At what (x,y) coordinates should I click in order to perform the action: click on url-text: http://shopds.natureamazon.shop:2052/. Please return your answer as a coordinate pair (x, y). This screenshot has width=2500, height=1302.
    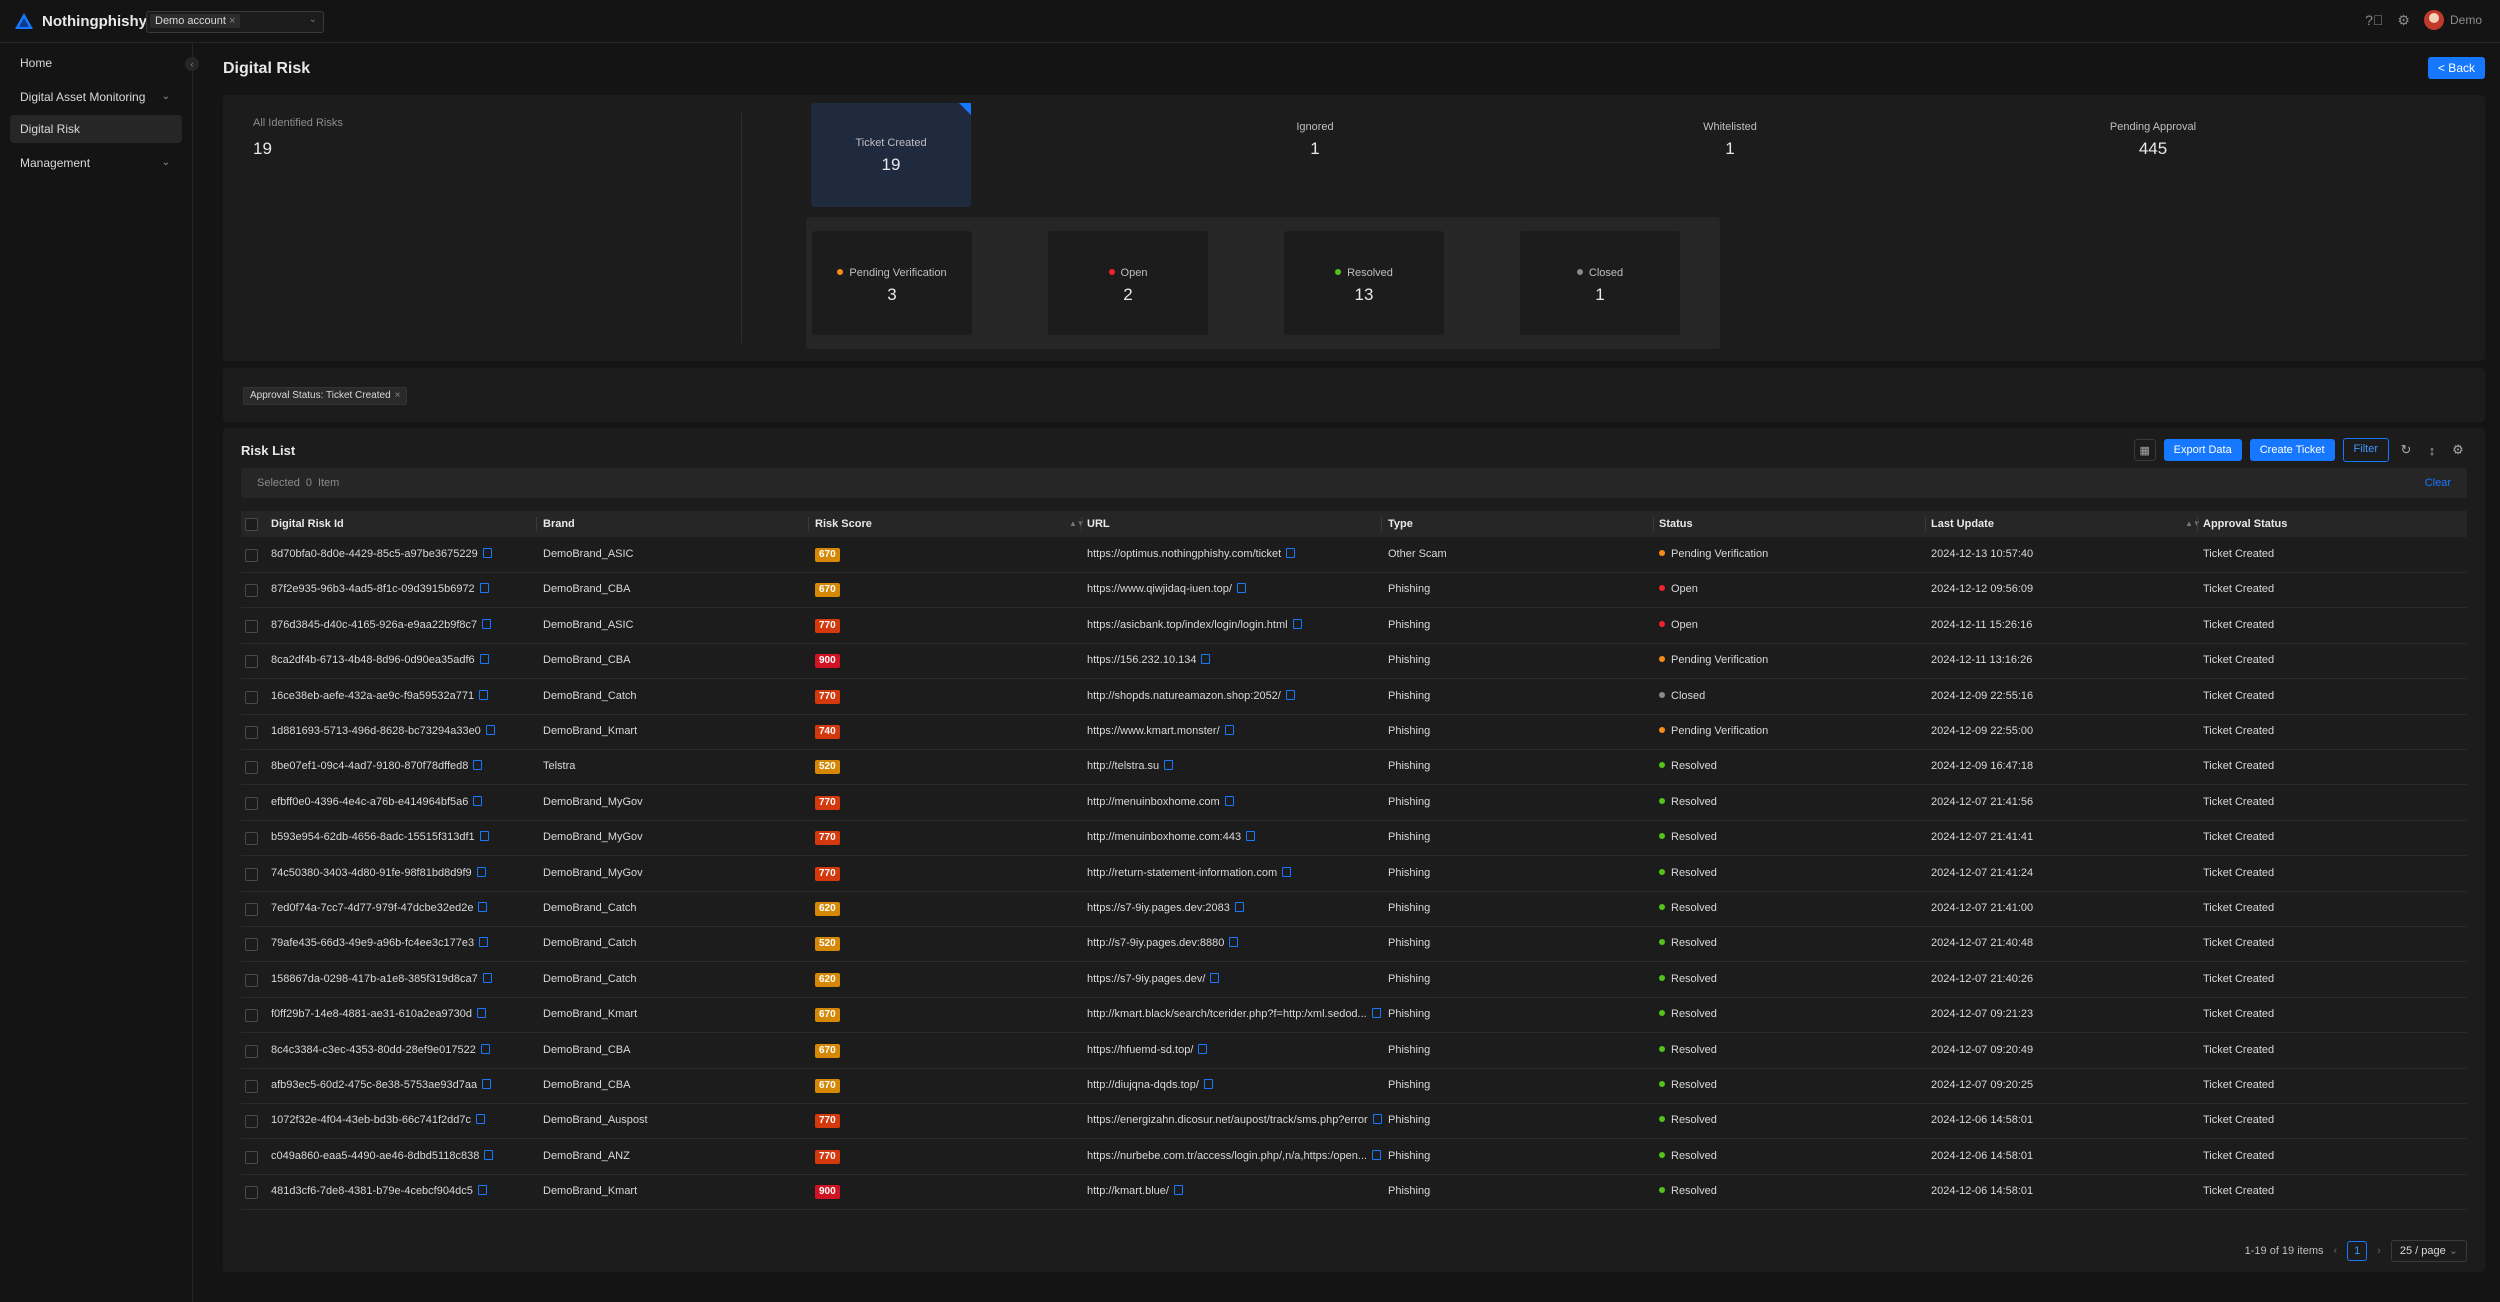
    Looking at the image, I should click on (1184, 696).